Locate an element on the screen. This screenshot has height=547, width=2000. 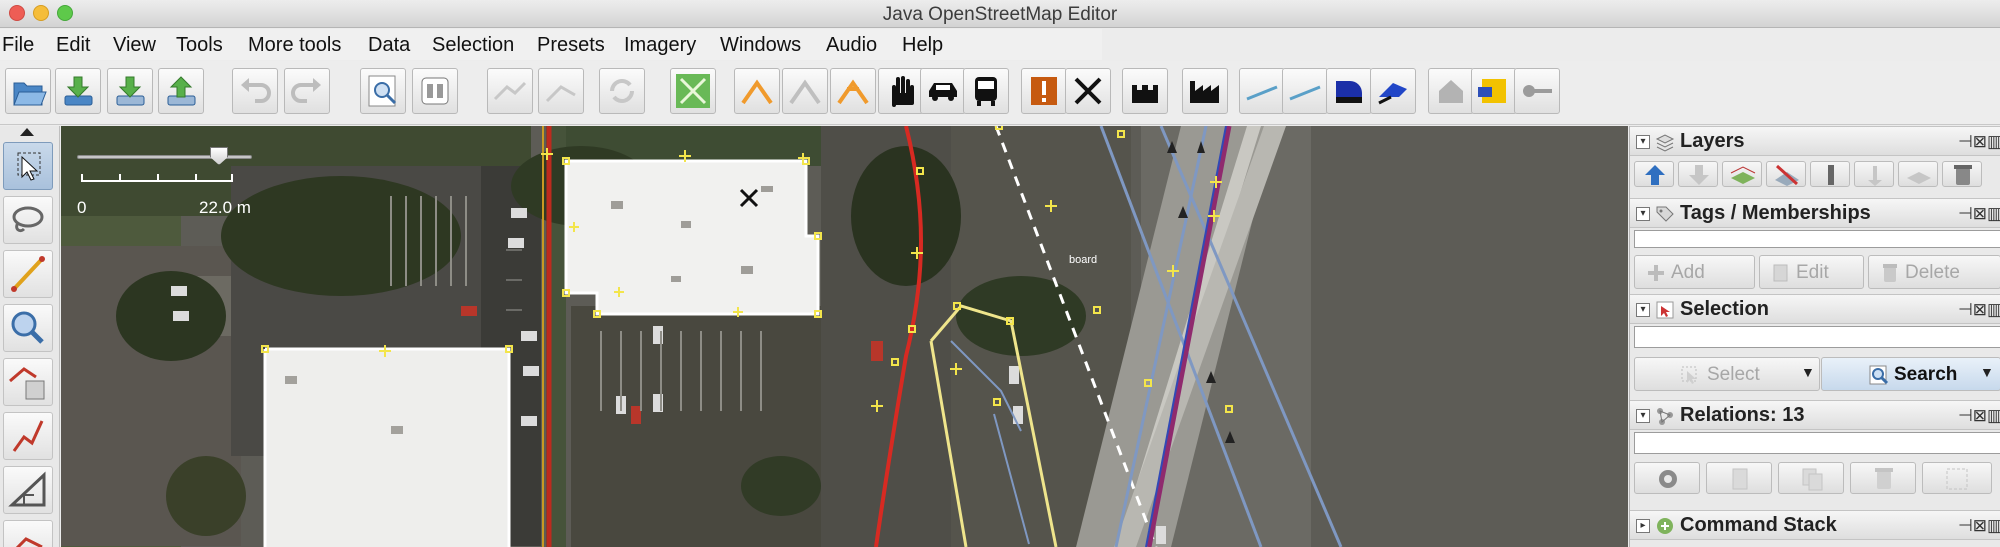
scale-tick is located at coordinates (120, 178).